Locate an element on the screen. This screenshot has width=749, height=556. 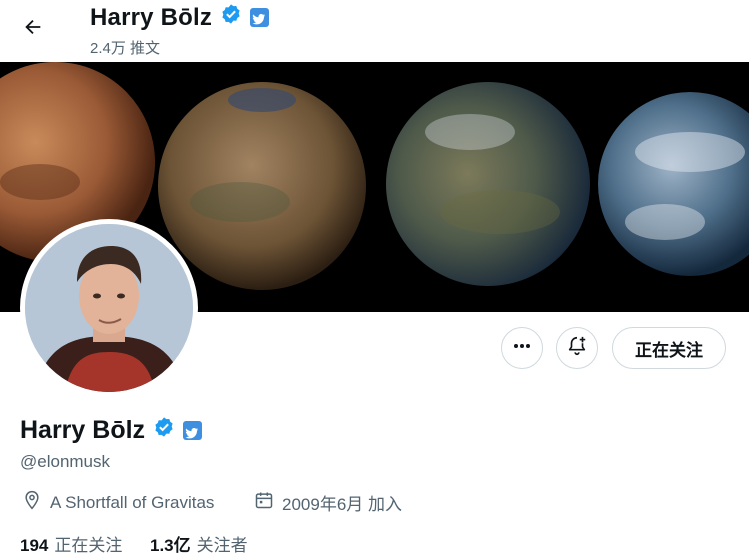
more-horizontal-icon is located at coordinates (522, 348).